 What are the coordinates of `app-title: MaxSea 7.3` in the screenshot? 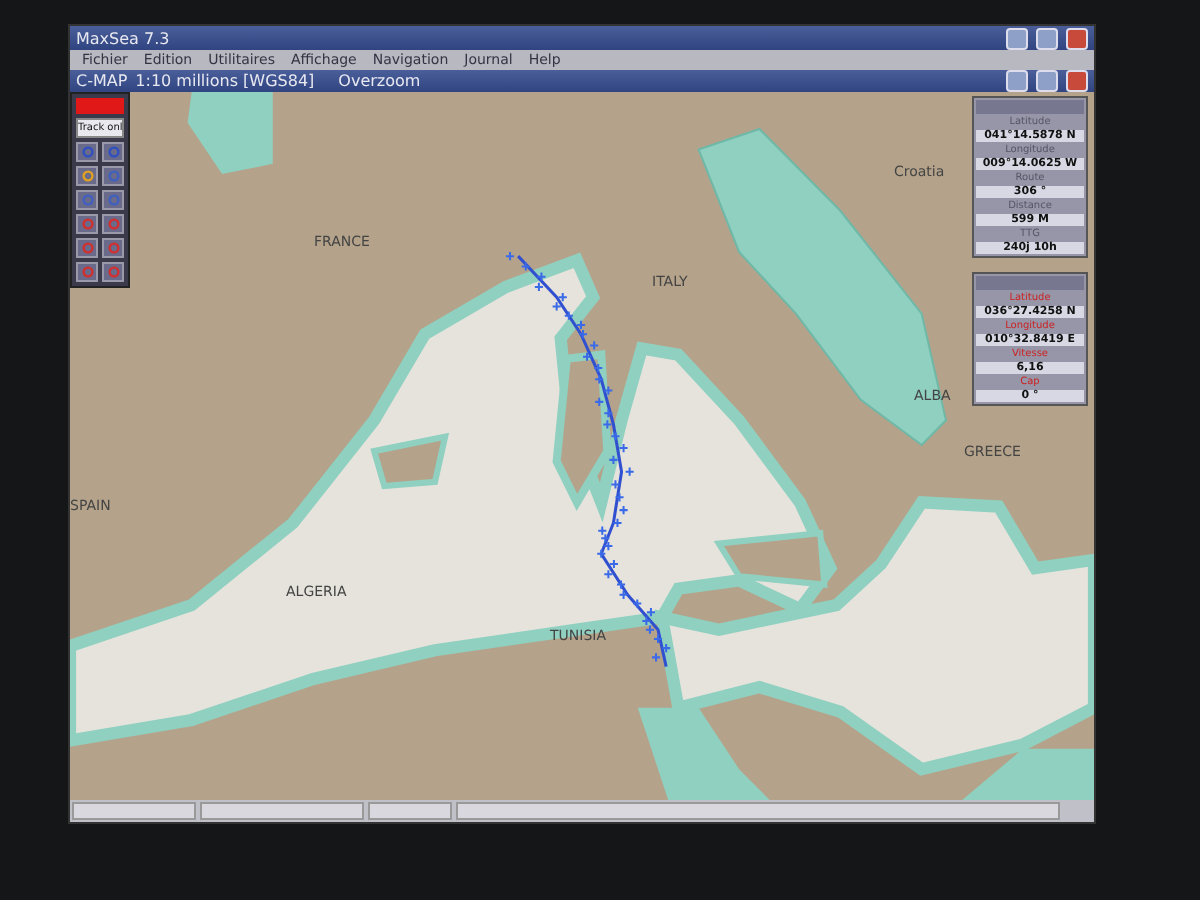 It's located at (123, 38).